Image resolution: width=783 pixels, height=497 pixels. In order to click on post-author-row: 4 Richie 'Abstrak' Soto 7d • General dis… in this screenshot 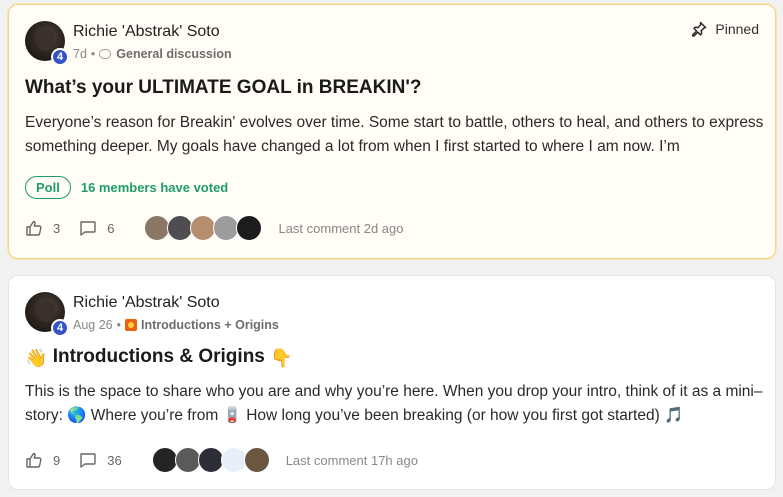, I will do `click(390, 43)`.